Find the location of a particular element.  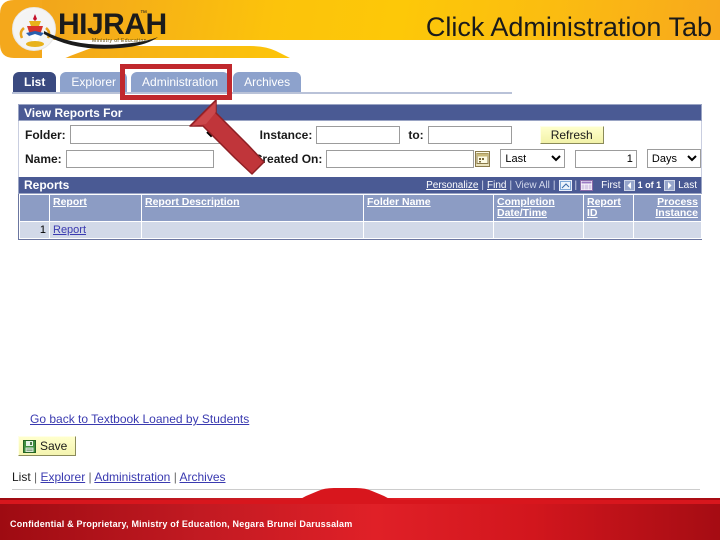

tool-sep-3: | is located at coordinates (554, 185).